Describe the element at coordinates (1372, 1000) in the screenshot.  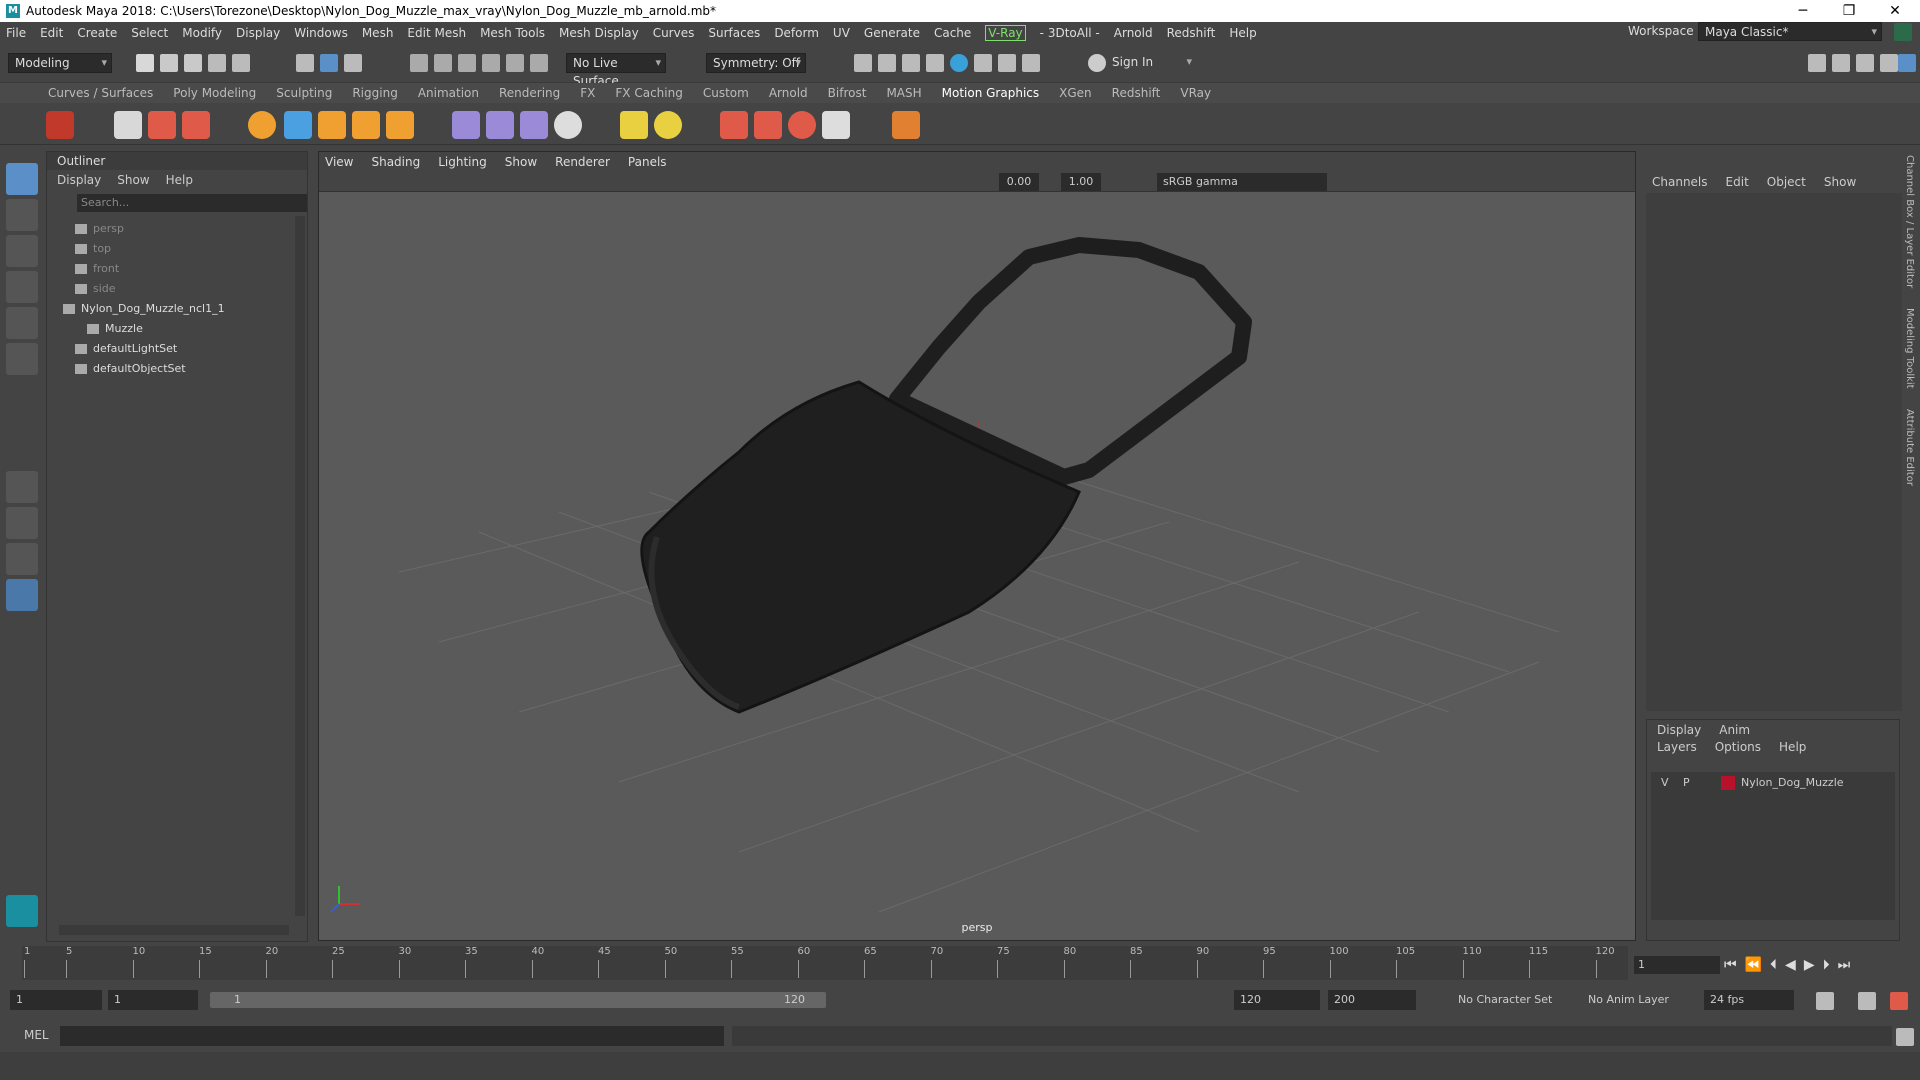
I see `anim-end-field: 200` at that location.